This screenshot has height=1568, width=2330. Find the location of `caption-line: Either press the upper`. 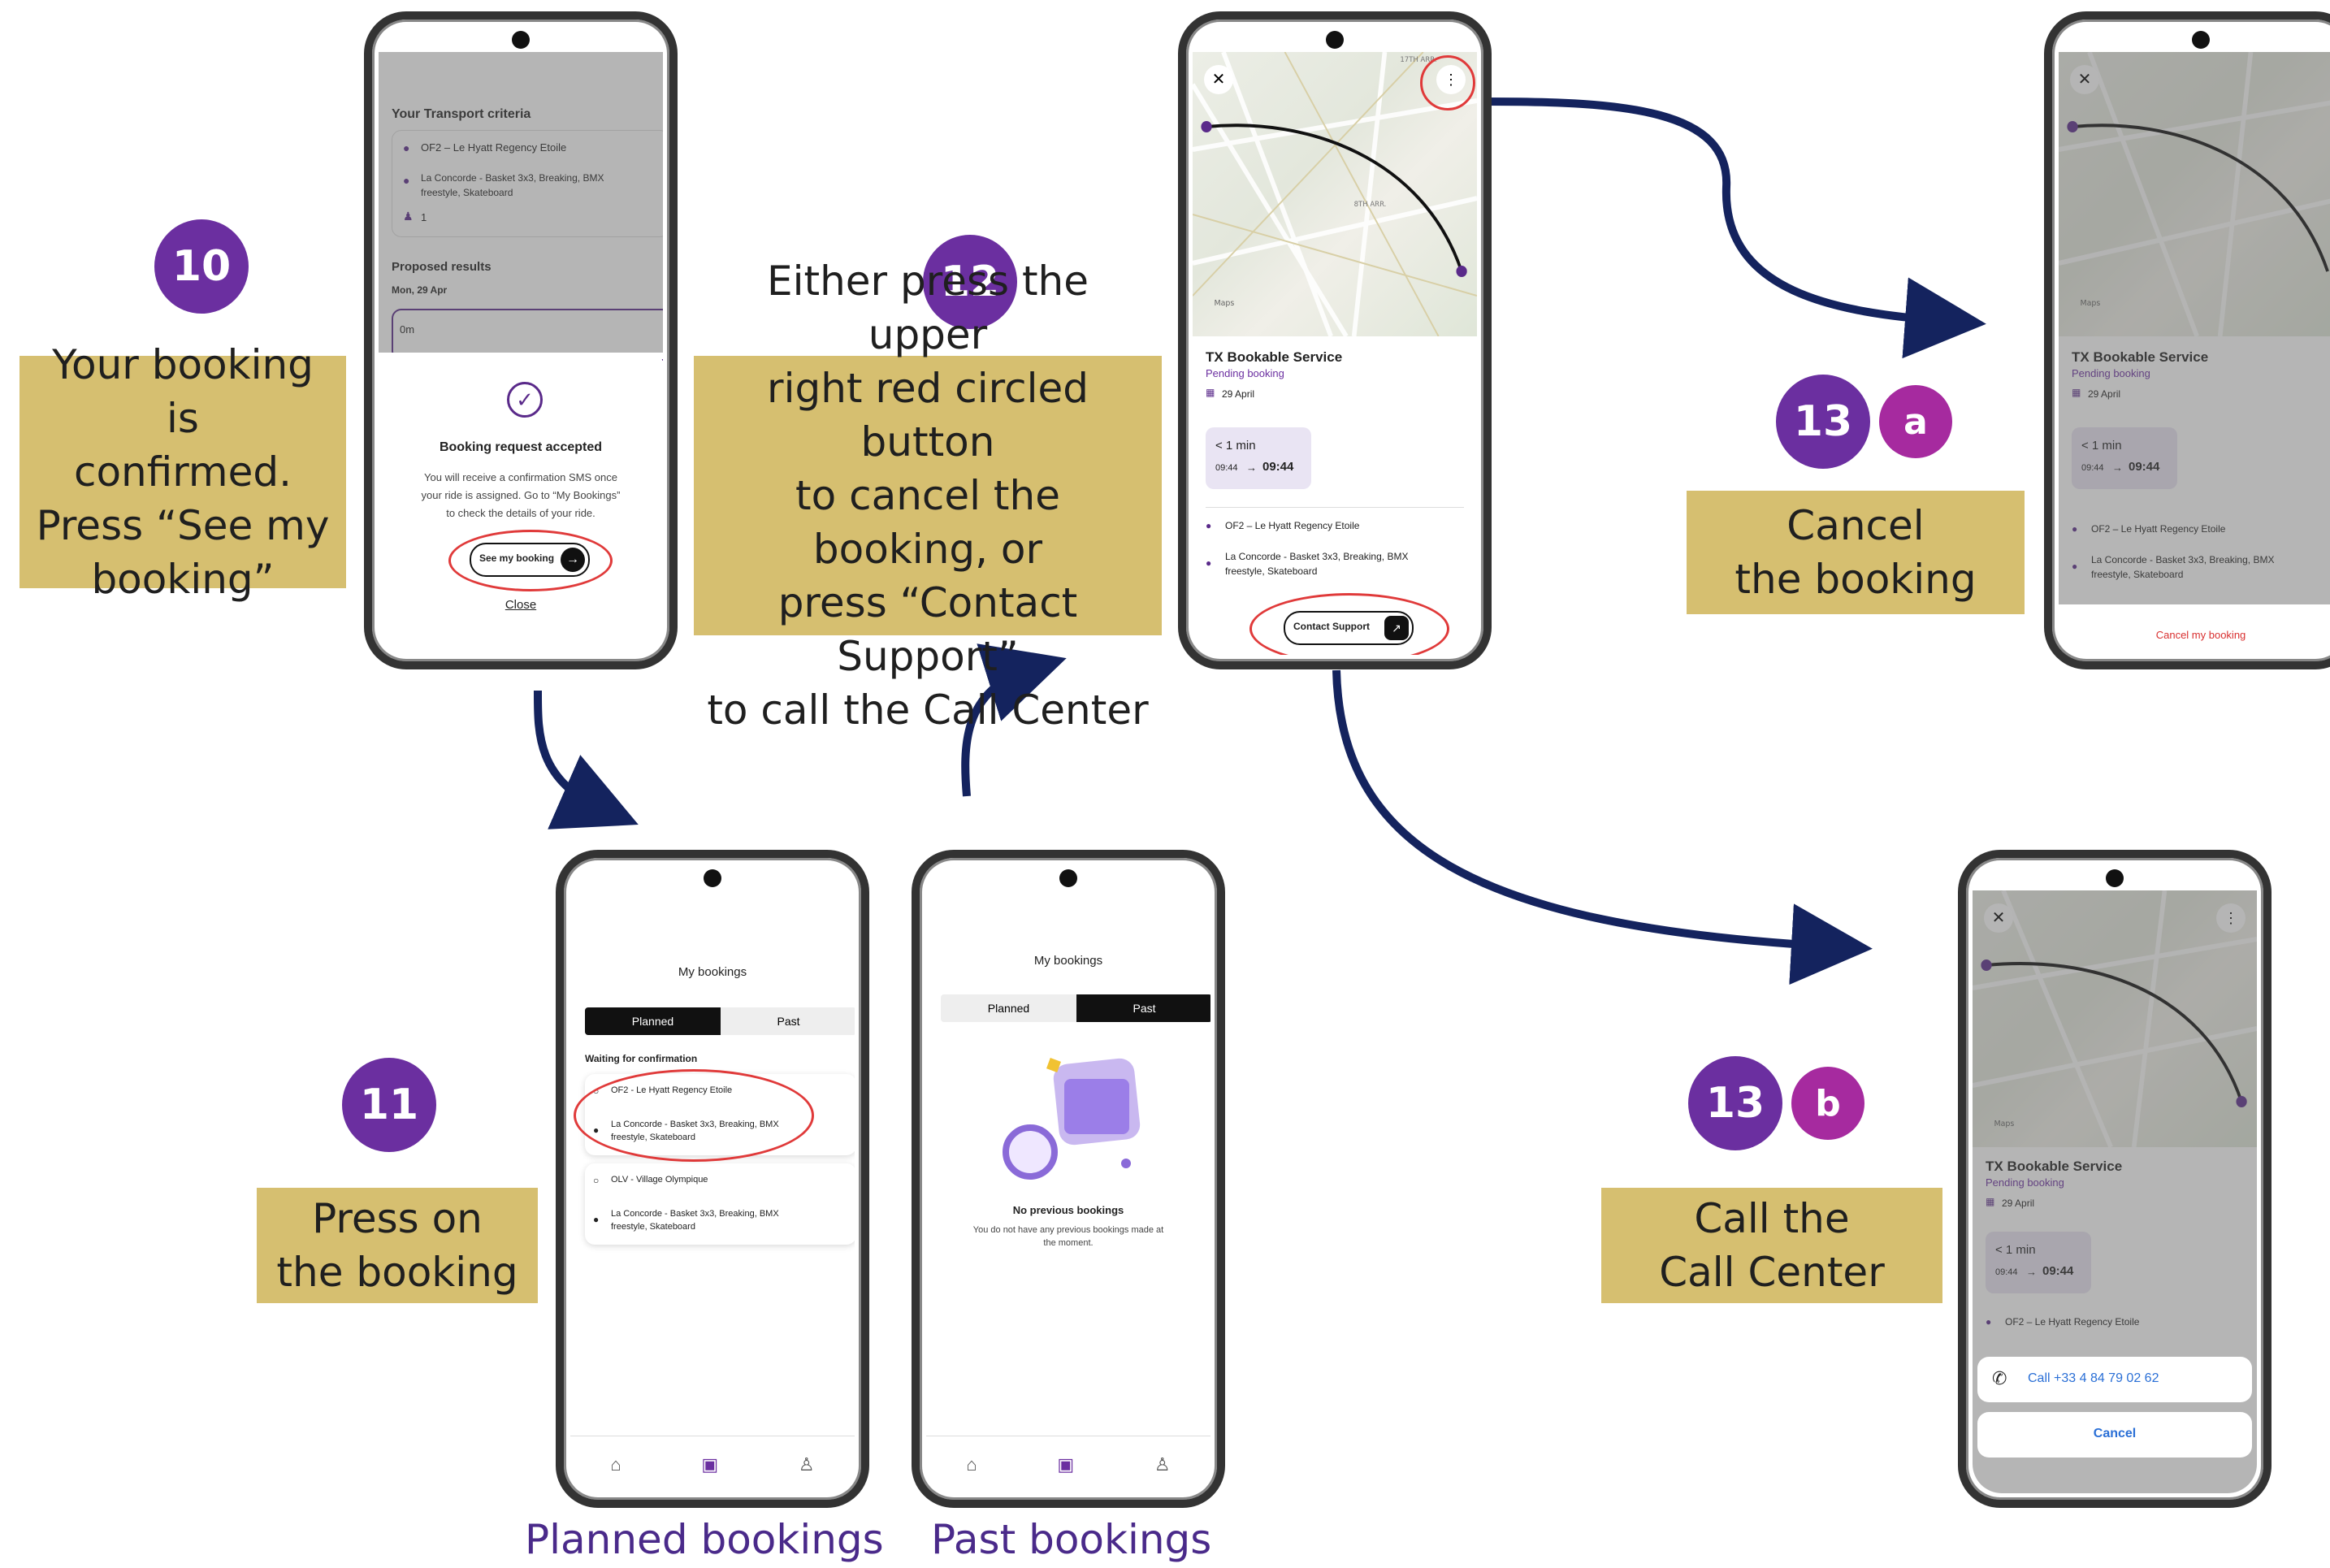

caption-line: Either press the upper is located at coordinates (928, 308).